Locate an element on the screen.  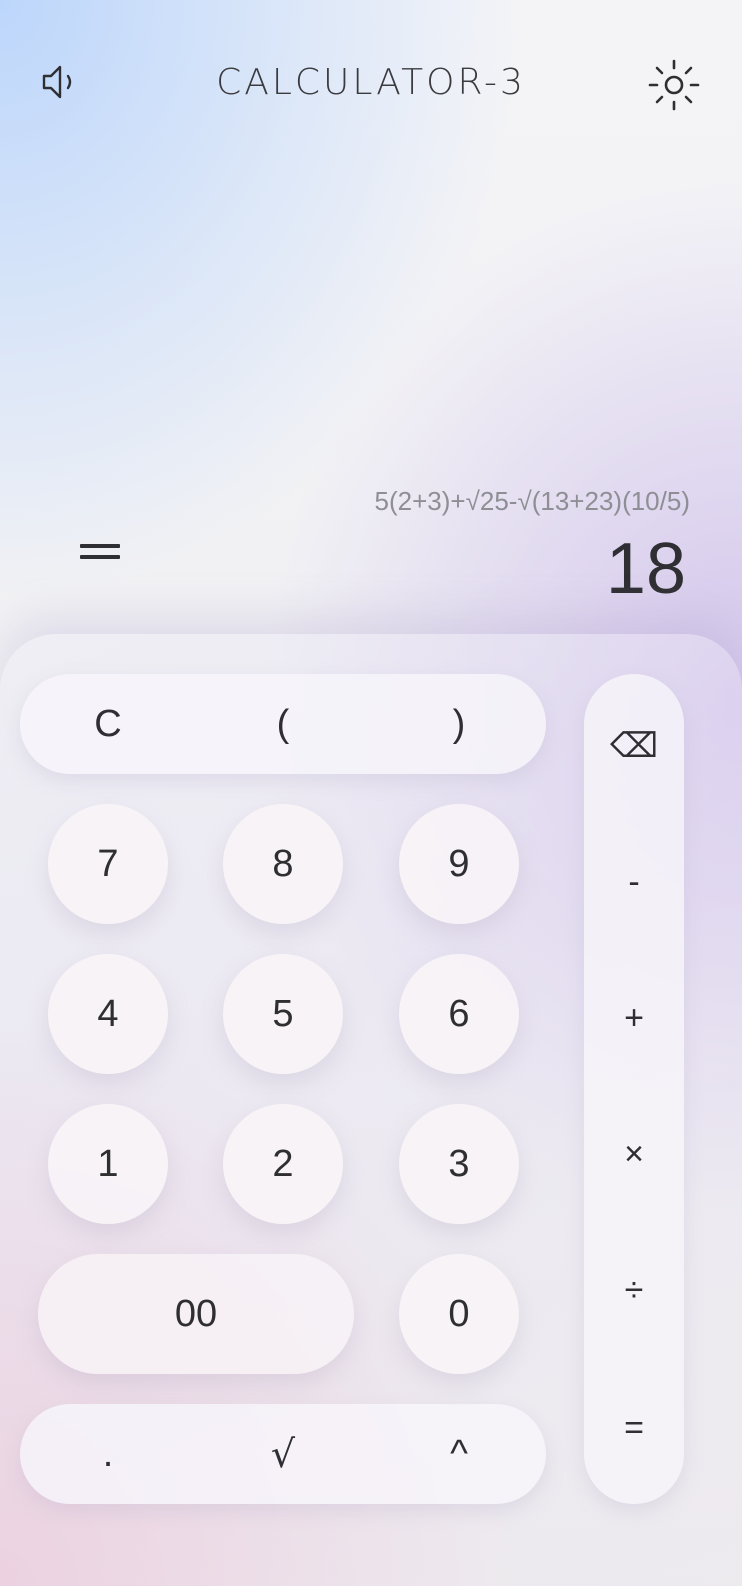
digit-8-button: 8 is located at coordinates (283, 864).